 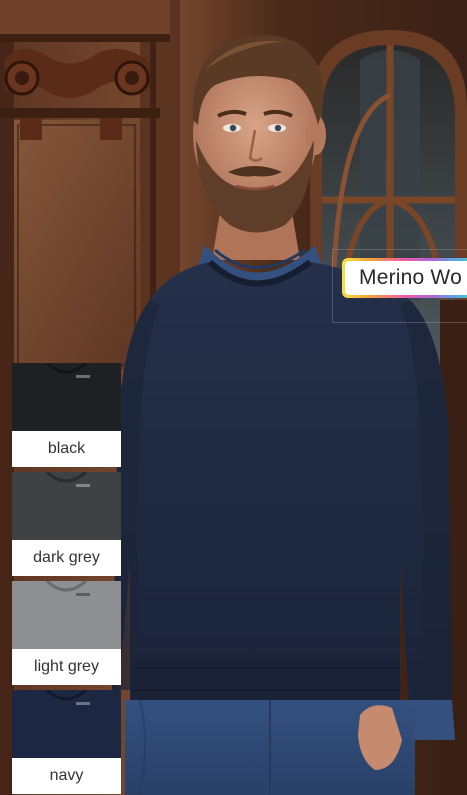 I want to click on product-name-badge: Merino Wo, so click(x=404, y=278).